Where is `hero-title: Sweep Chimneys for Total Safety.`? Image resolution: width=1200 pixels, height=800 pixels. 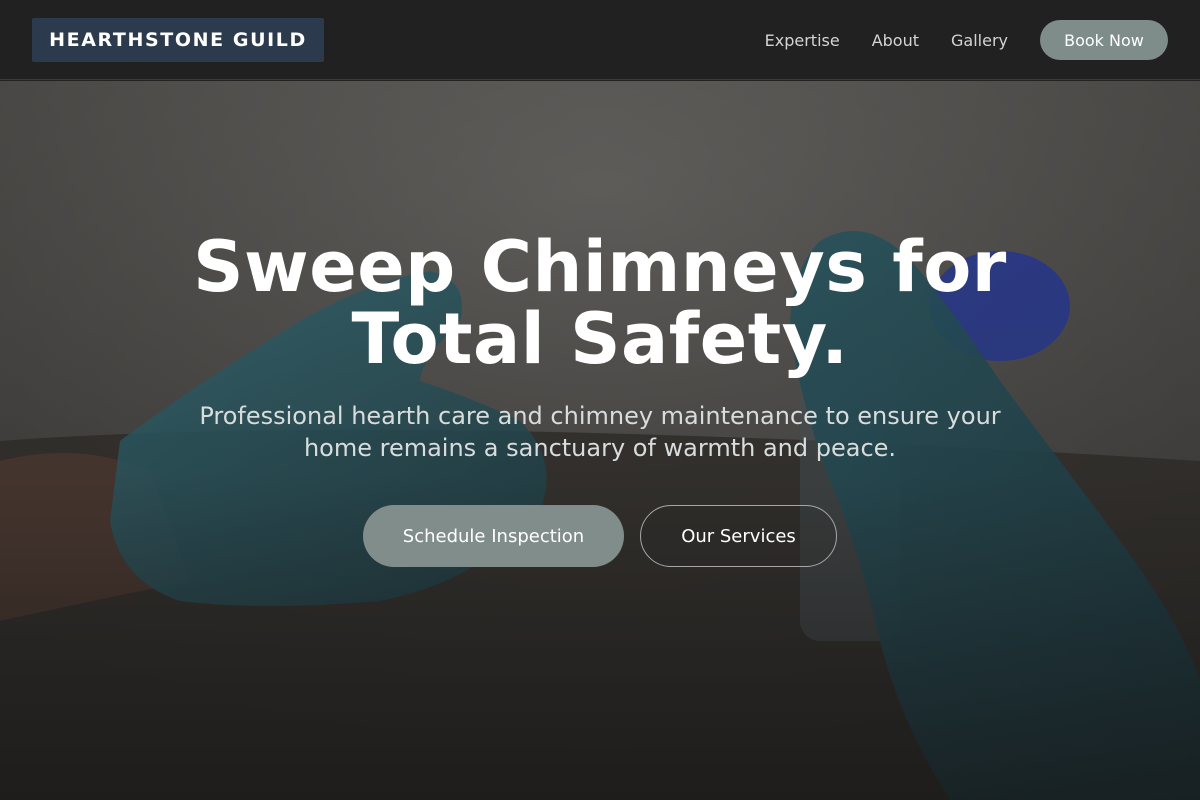 hero-title: Sweep Chimneys for Total Safety. is located at coordinates (600, 303).